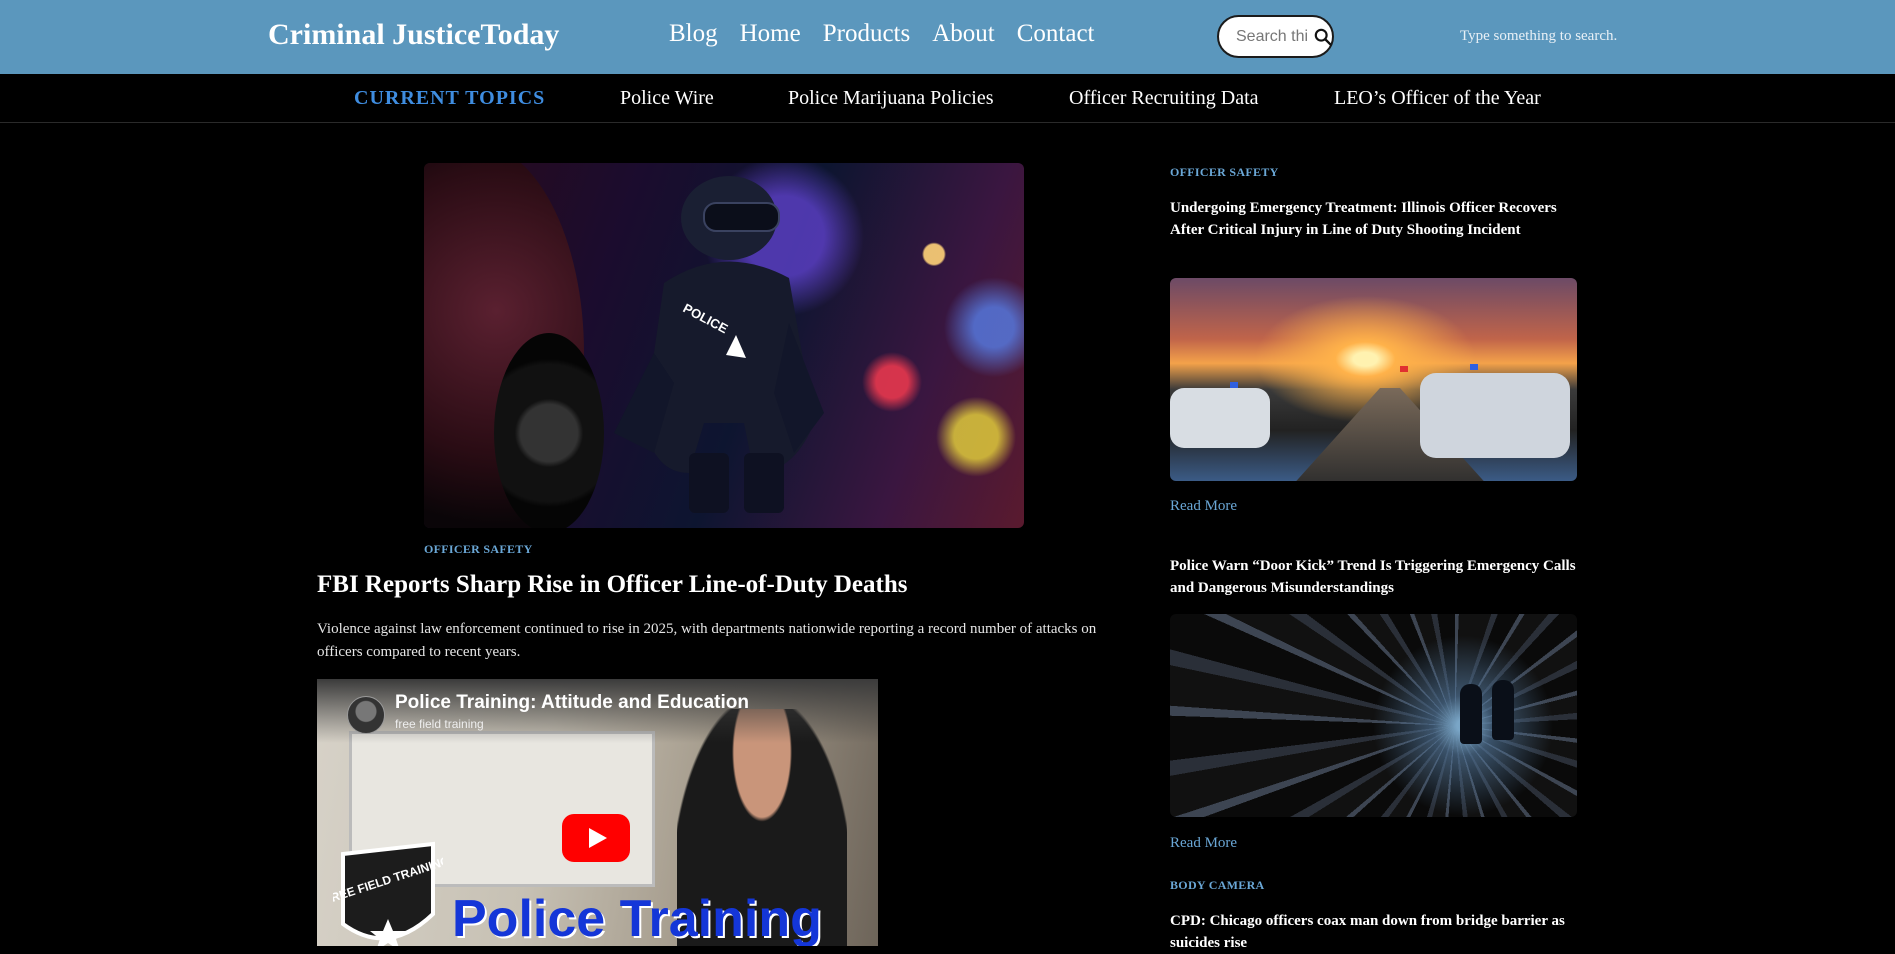  I want to click on side-category-3: BODY CAMERA, so click(1217, 885).